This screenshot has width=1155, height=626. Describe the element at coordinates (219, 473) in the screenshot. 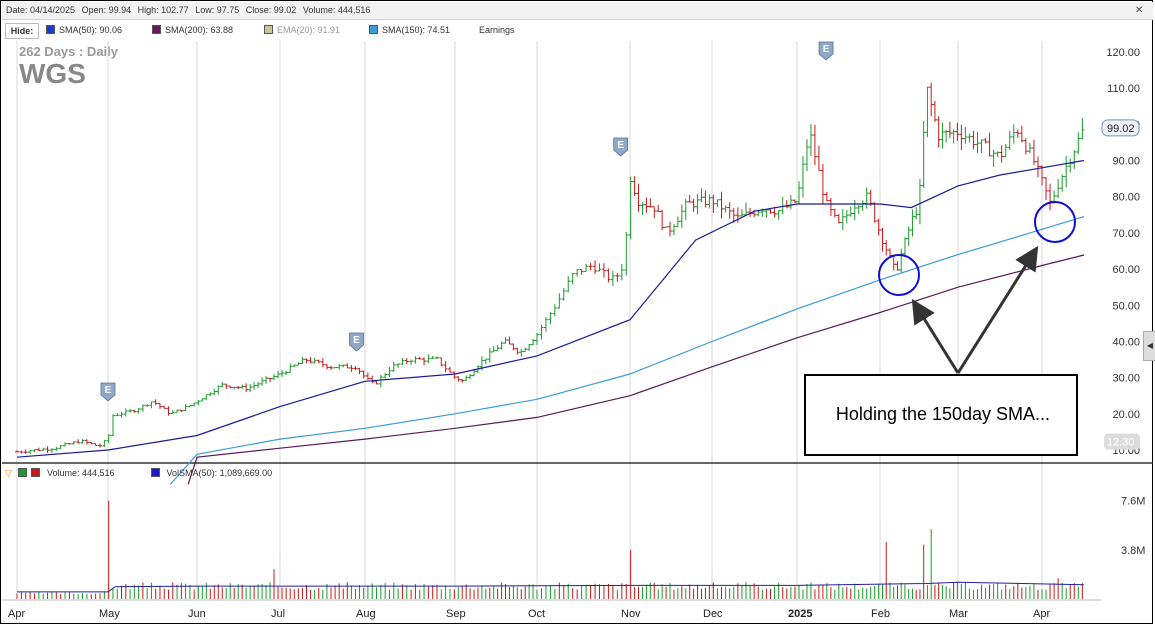

I see `volsma-legend-value: VolSMA(50): 1,089,669.00` at that location.